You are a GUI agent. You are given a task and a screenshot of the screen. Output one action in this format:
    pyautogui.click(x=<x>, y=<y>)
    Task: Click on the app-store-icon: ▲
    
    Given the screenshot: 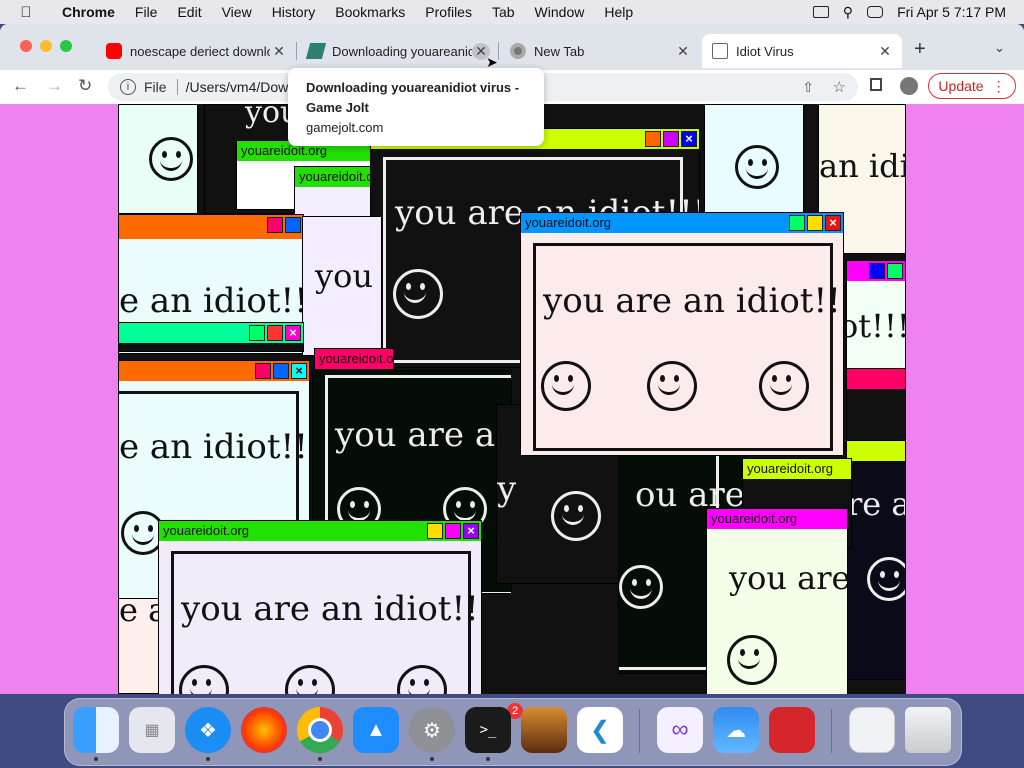 What is the action you would take?
    pyautogui.click(x=376, y=730)
    